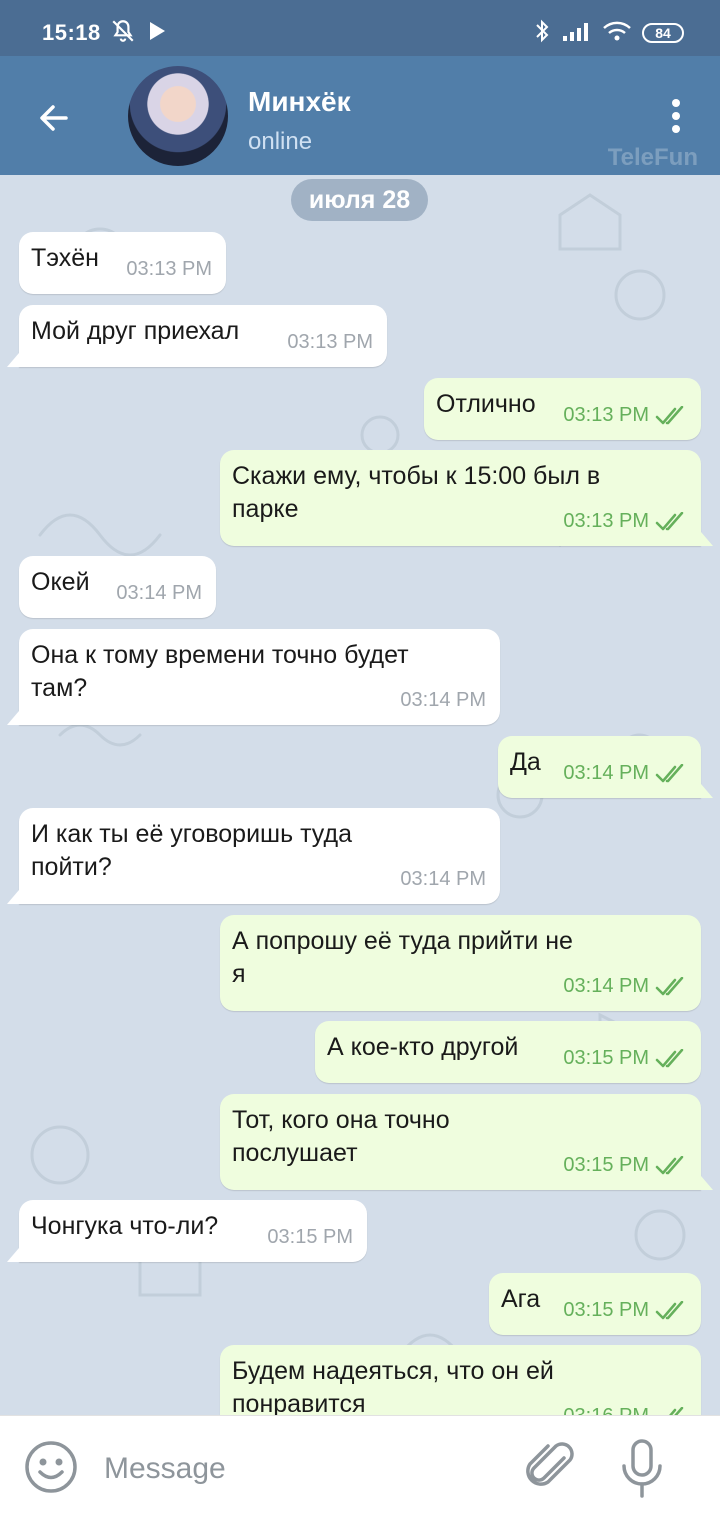 Image resolution: width=720 pixels, height=1521 pixels. I want to click on message-text: Да, so click(525, 762).